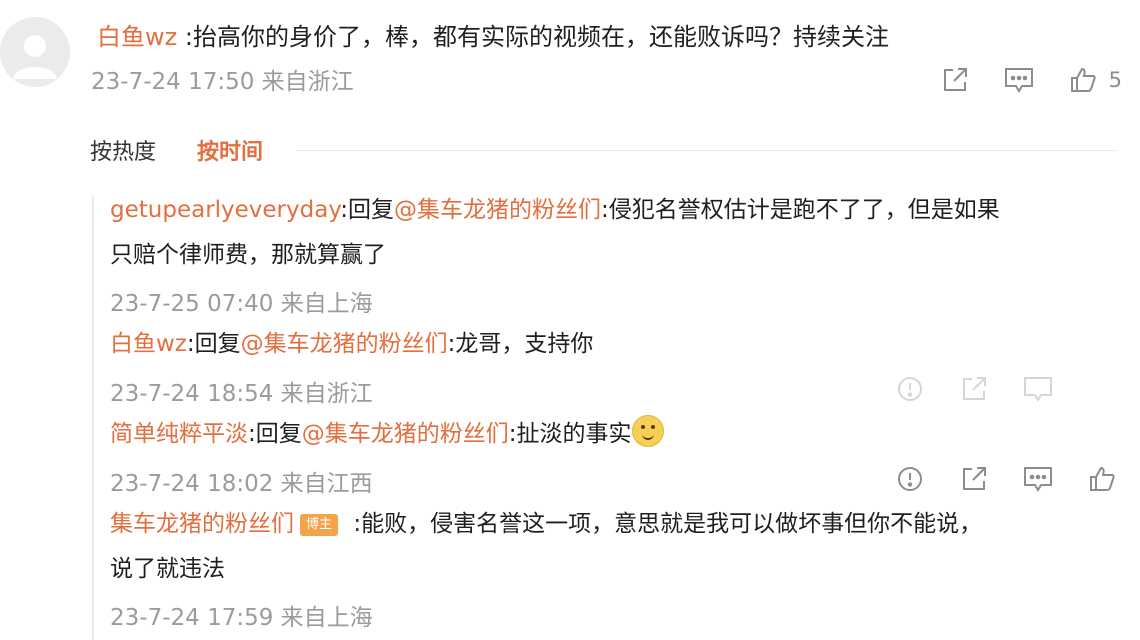 This screenshot has height=640, width=1140. I want to click on sort-tabs: 按热度 按时间, so click(176, 150).